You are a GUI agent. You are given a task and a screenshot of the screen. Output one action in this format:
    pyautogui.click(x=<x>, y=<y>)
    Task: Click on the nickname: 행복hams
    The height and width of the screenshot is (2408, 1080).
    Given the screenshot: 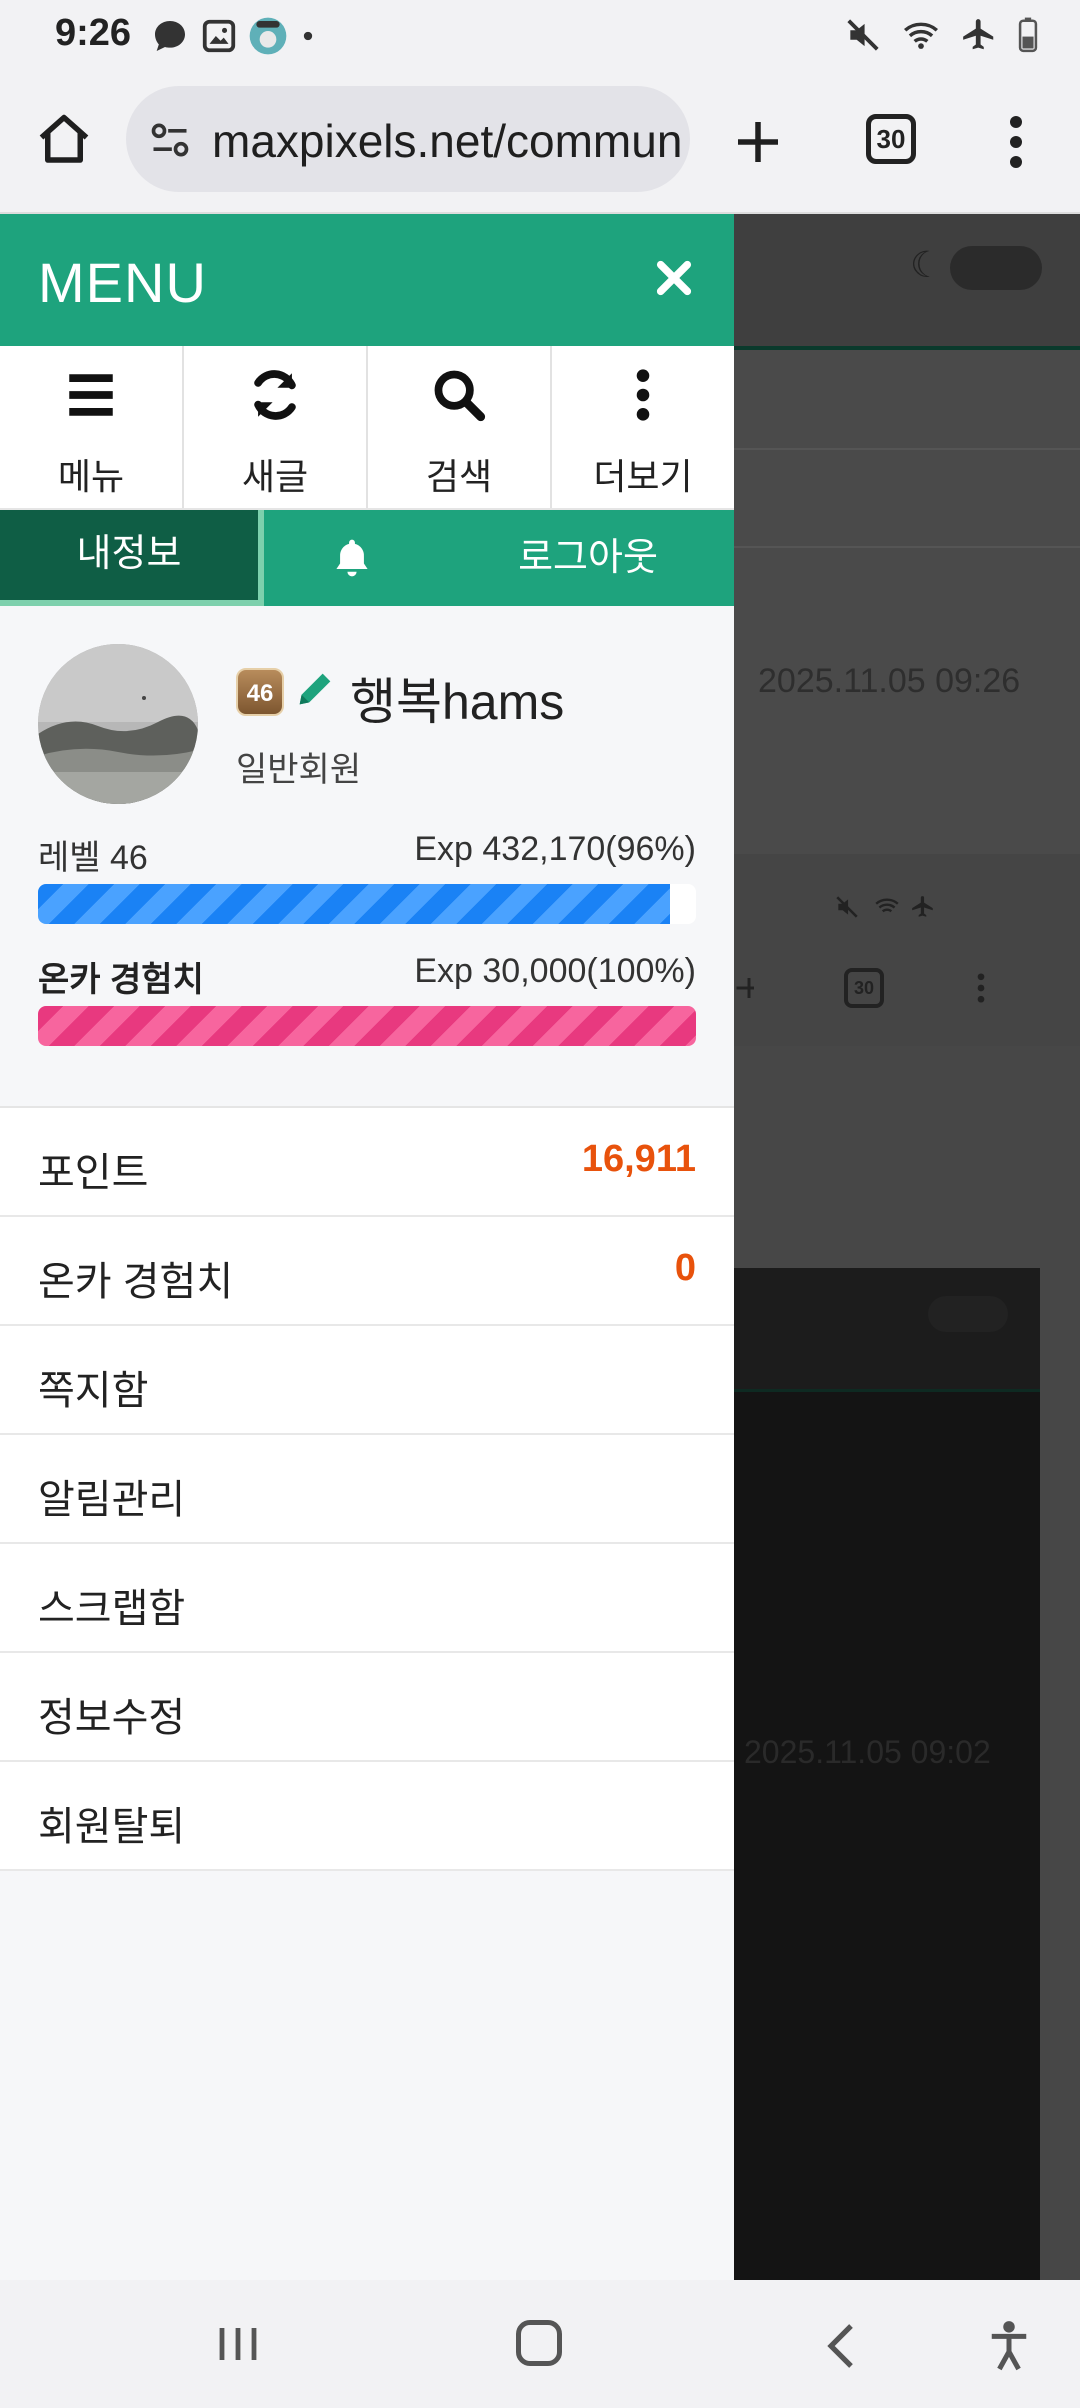 What is the action you would take?
    pyautogui.click(x=457, y=702)
    